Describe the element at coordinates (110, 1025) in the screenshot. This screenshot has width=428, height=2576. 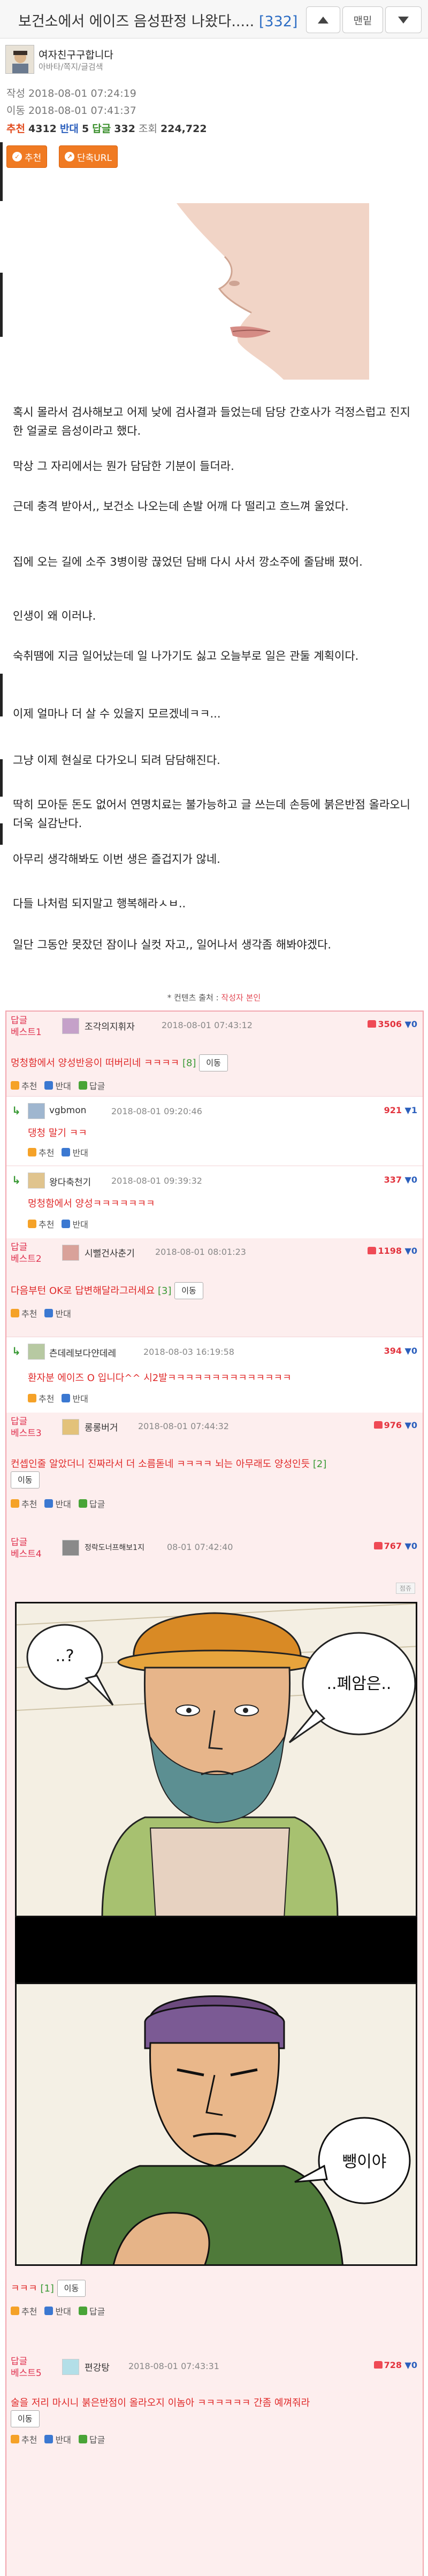
I see `commenter-name: 조각의지휘자` at that location.